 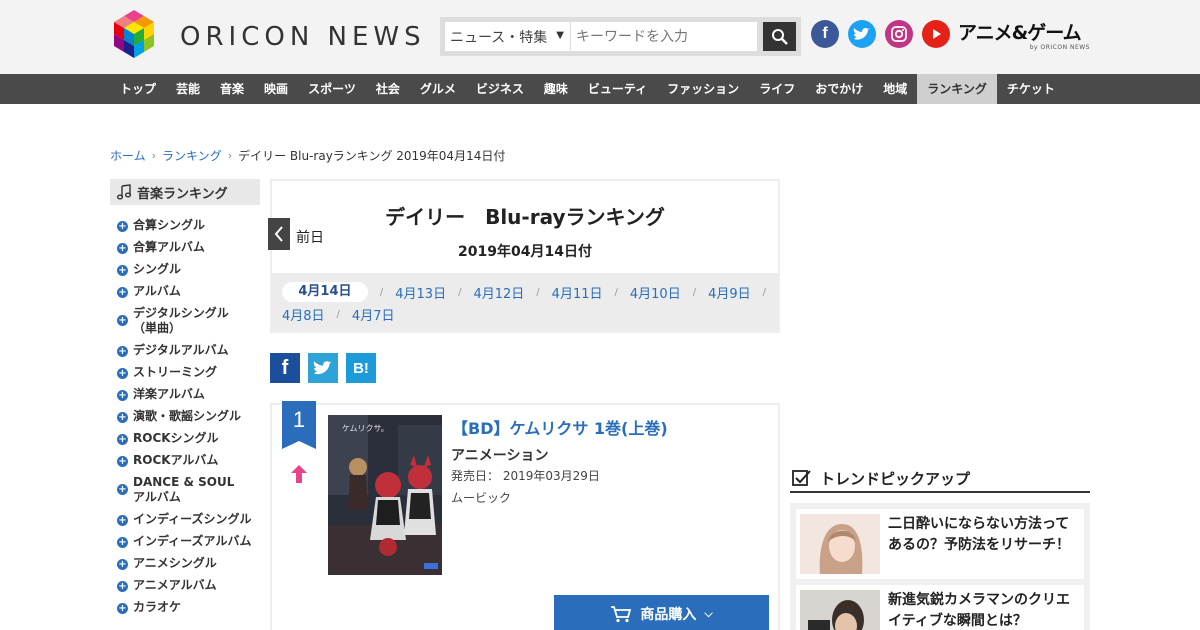 I want to click on sidebar-item-label: アニメアルバム, so click(x=175, y=585).